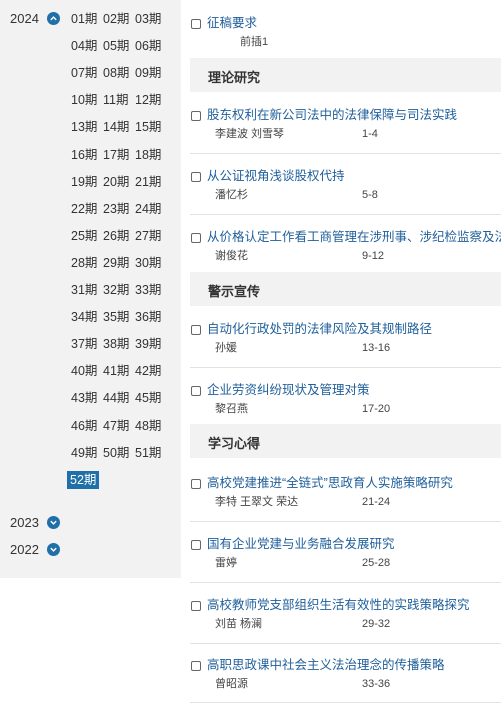 The width and height of the screenshot is (501, 719). Describe the element at coordinates (115, 100) in the screenshot. I see `issue-link: 11期` at that location.